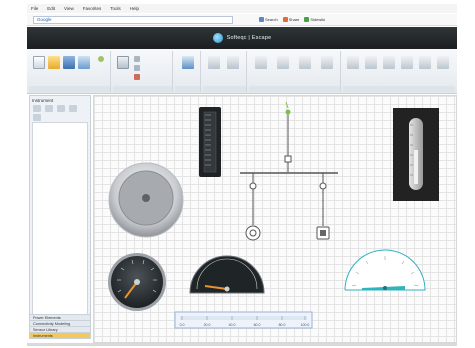 This screenshot has height=348, width=475. I want to click on linear-scale: 0.0 20.0 40.0 60.0 80.0 100.0, so click(243, 320).